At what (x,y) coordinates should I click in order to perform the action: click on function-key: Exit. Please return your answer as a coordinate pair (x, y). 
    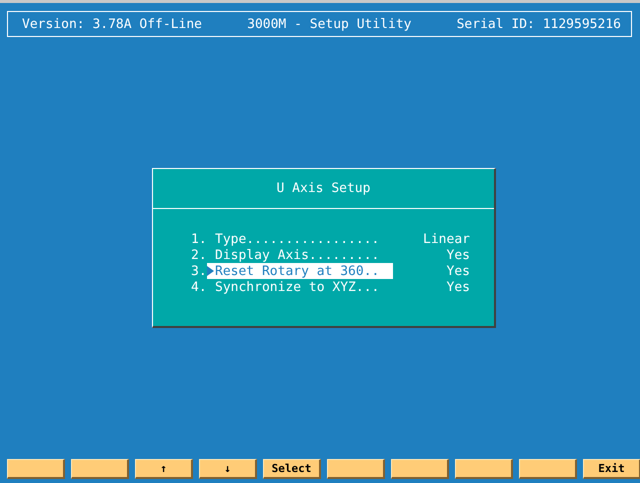
    Looking at the image, I should click on (611, 469).